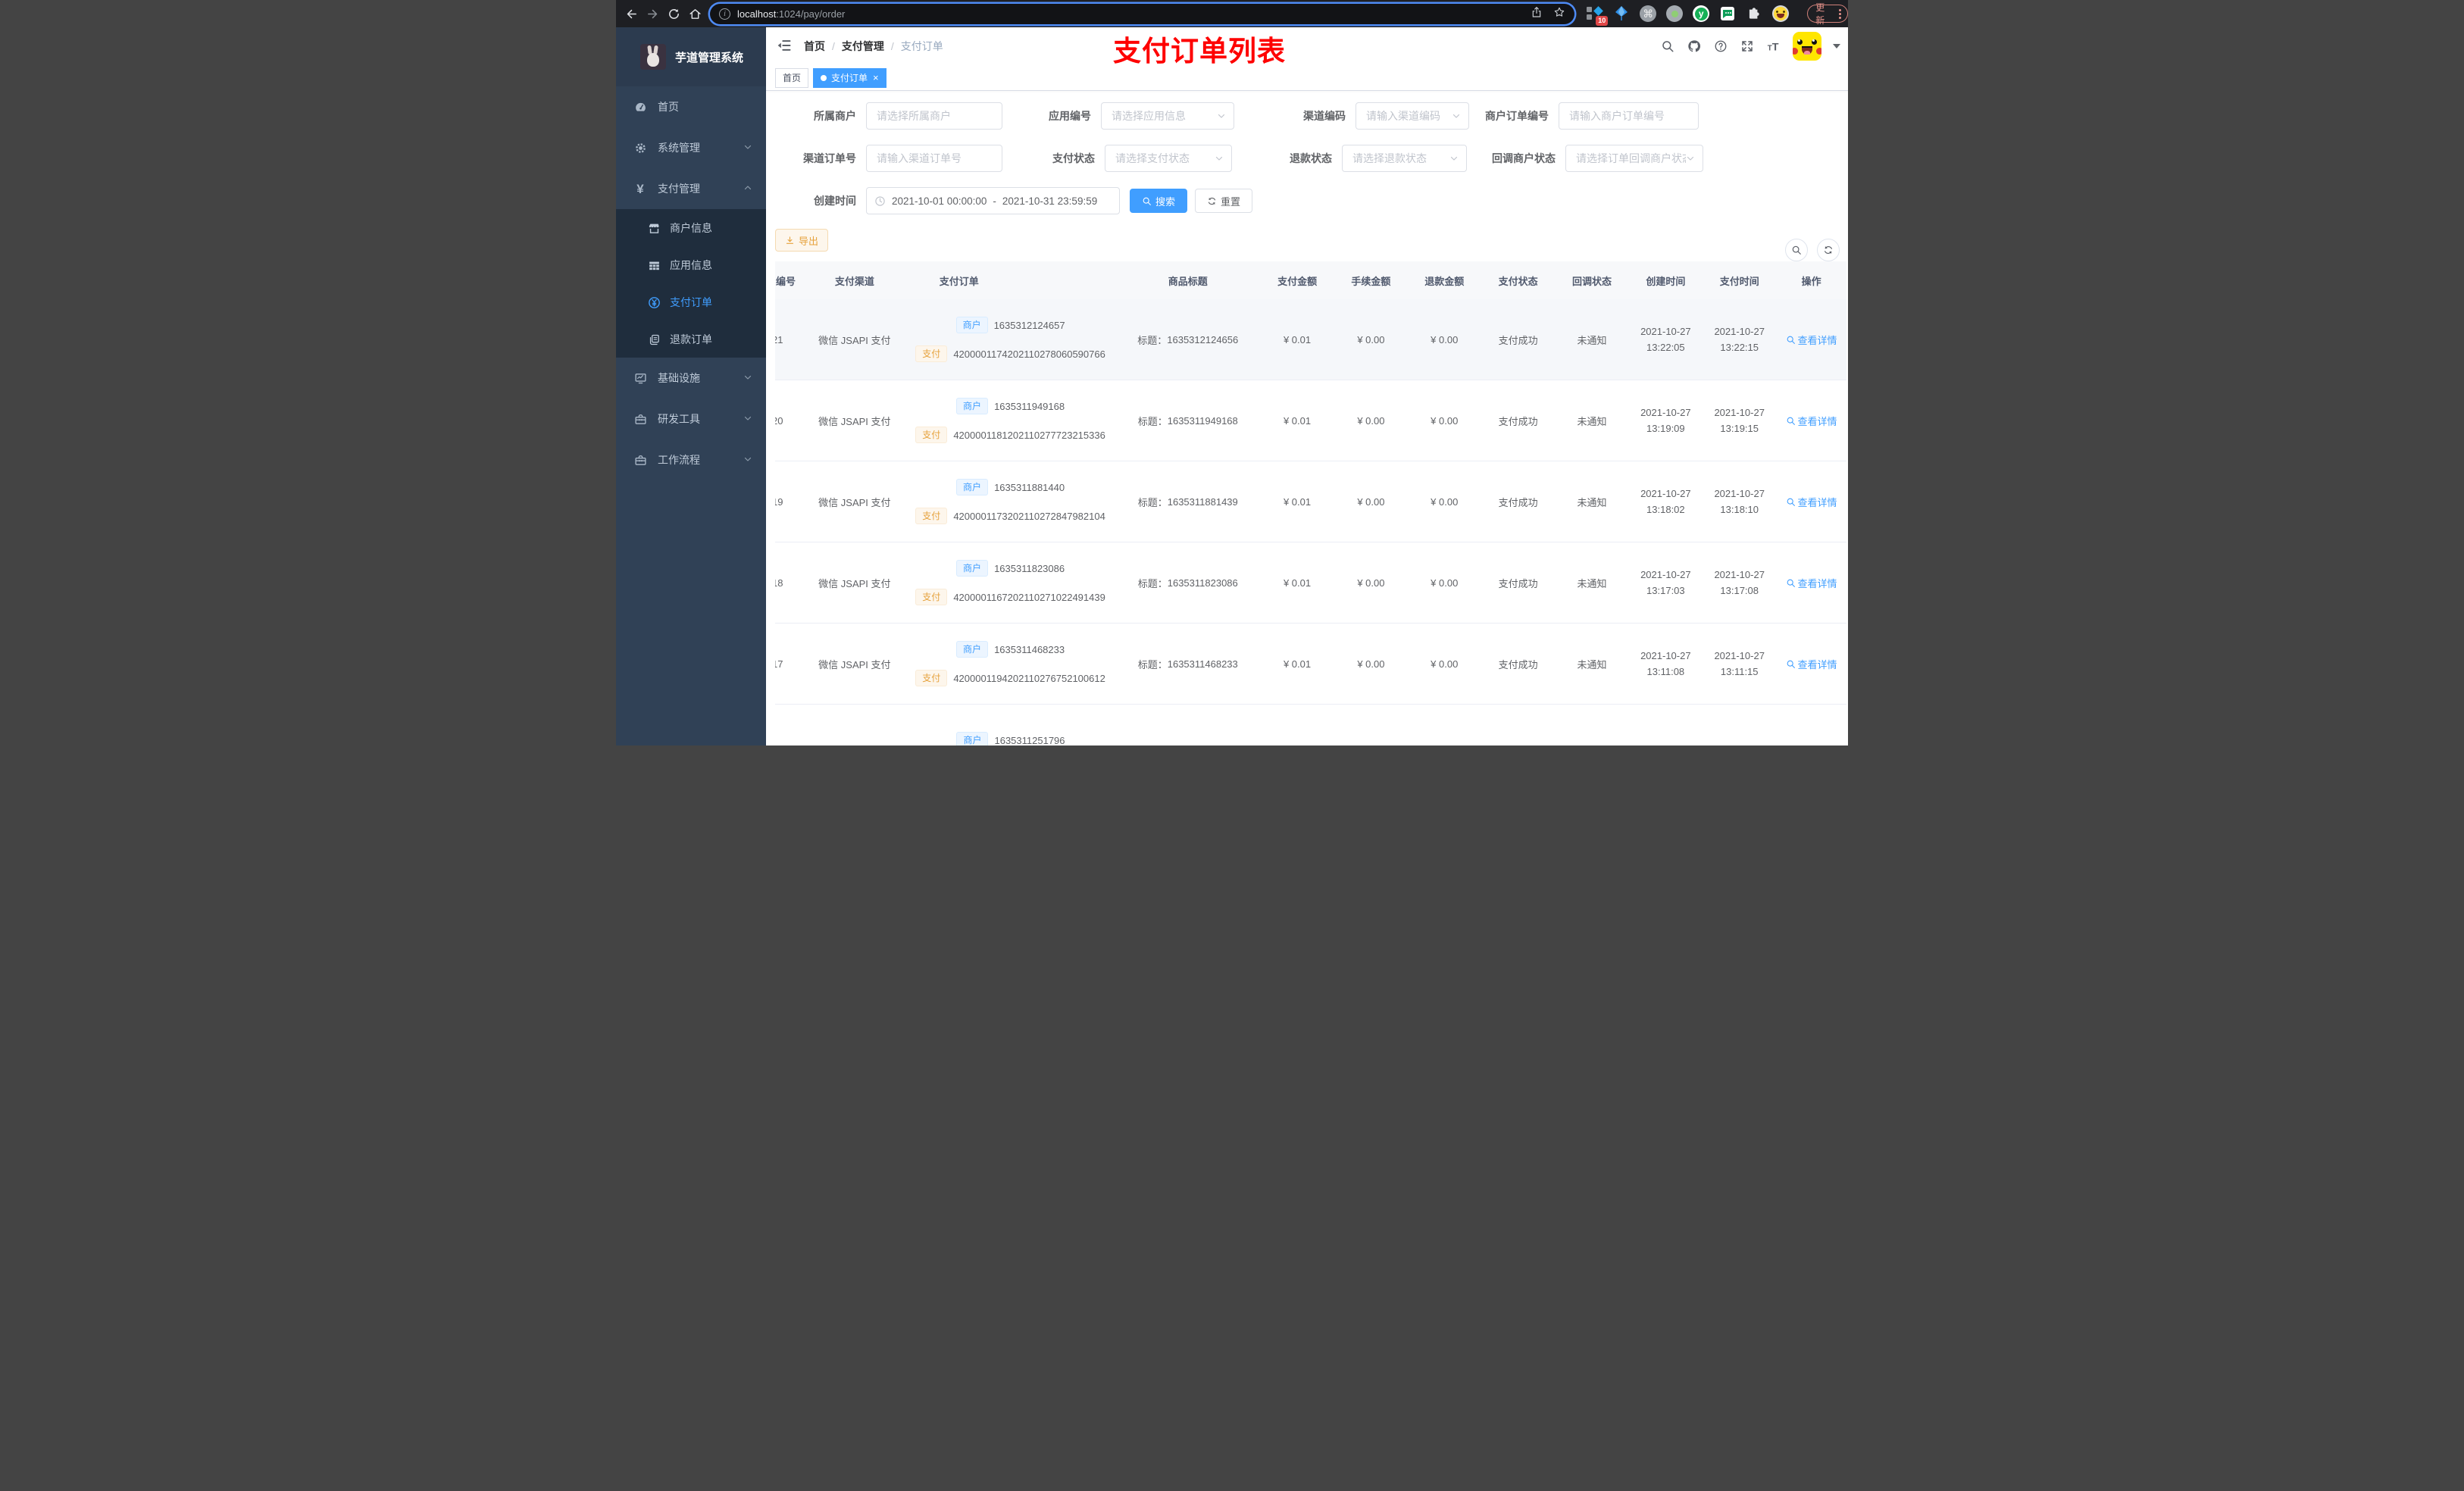  I want to click on yen-icon: ¥, so click(640, 188).